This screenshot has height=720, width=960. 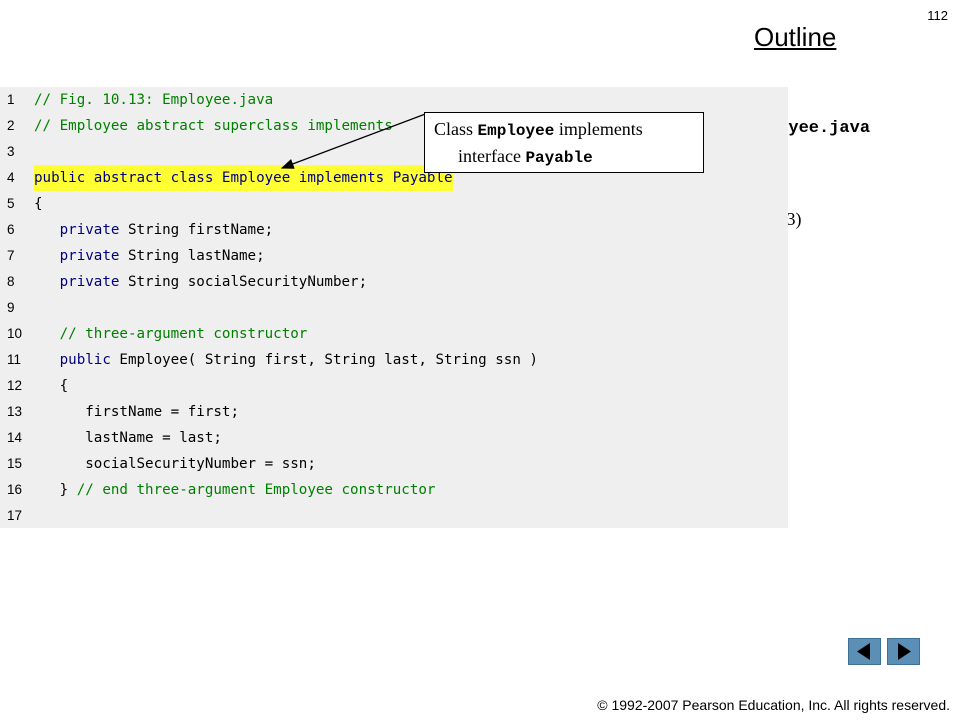 I want to click on line-number: 11, so click(x=14, y=359).